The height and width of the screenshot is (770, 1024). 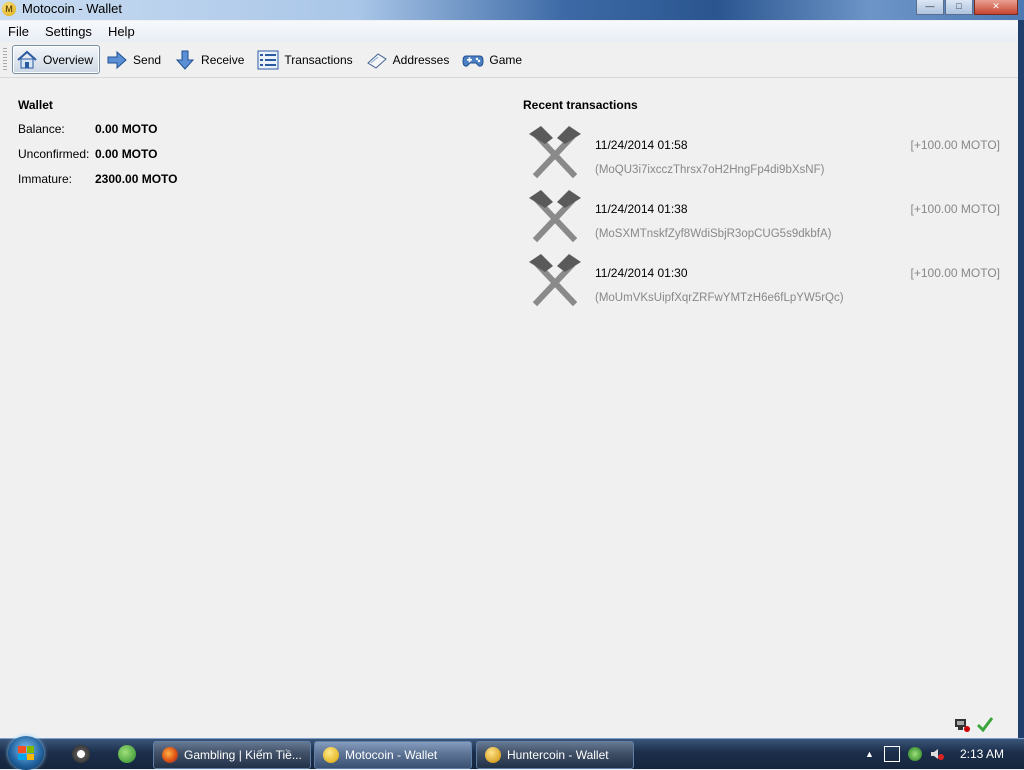 I want to click on taskbar-item-label: Motocoin - Wallet, so click(x=391, y=755).